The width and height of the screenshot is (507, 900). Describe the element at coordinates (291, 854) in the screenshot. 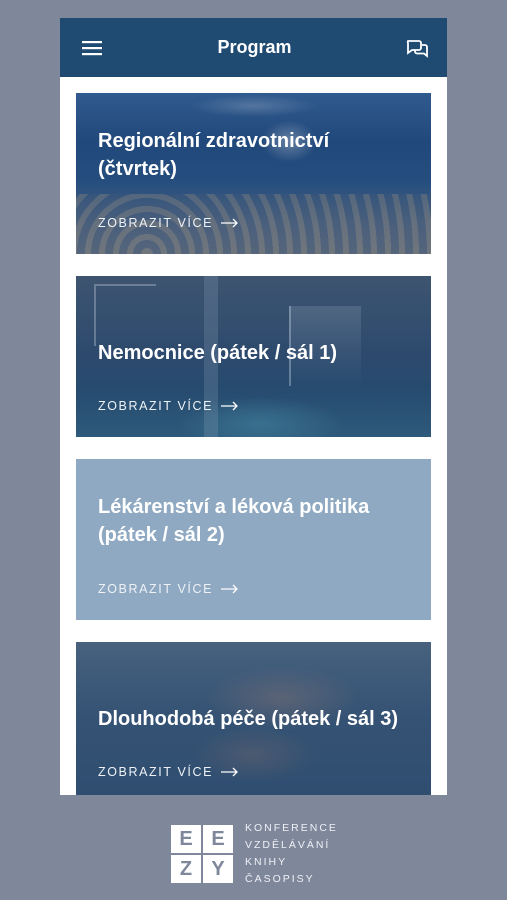

I see `brand-tagline: KONFERENCE VZDĚLÁVÁNÍ KNIHY ČASOPISY` at that location.